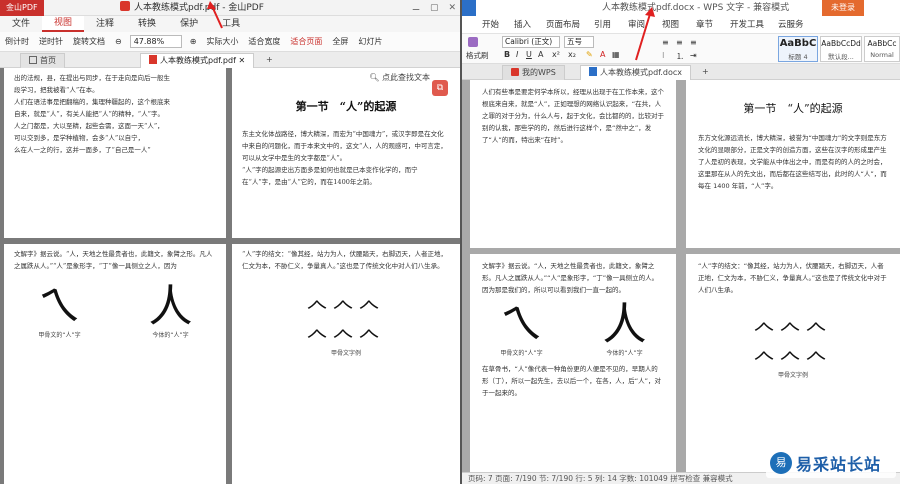  Describe the element at coordinates (370, 41) in the screenshot. I see `slideshow-button: 幻灯片` at that location.